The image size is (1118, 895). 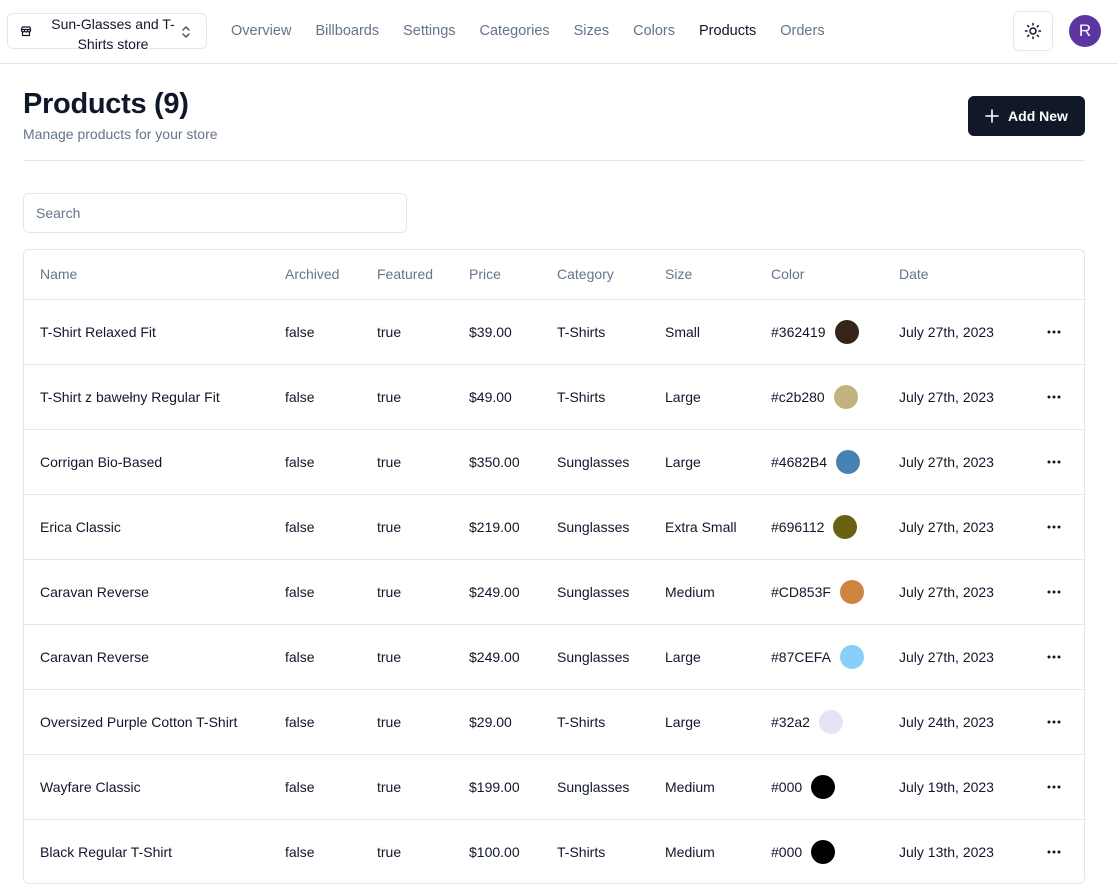 What do you see at coordinates (494, 851) in the screenshot?
I see `cell-price: $100.00` at bounding box center [494, 851].